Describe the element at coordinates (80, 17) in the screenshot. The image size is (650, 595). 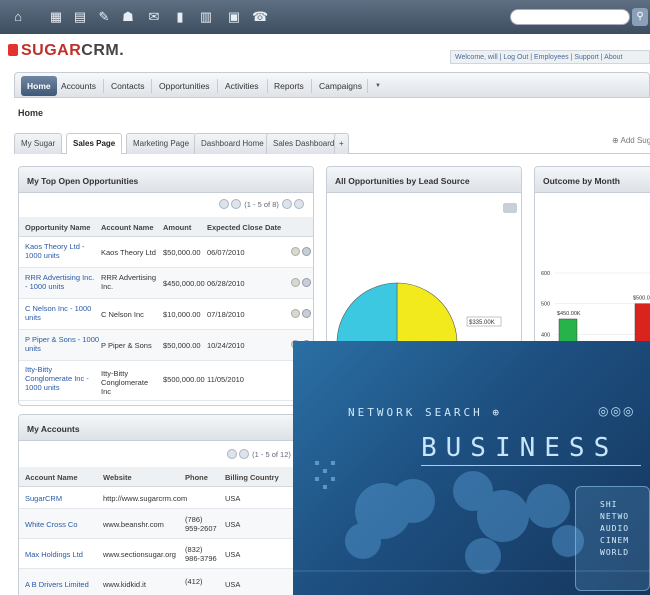
I see `contacts-icon: ▤` at that location.